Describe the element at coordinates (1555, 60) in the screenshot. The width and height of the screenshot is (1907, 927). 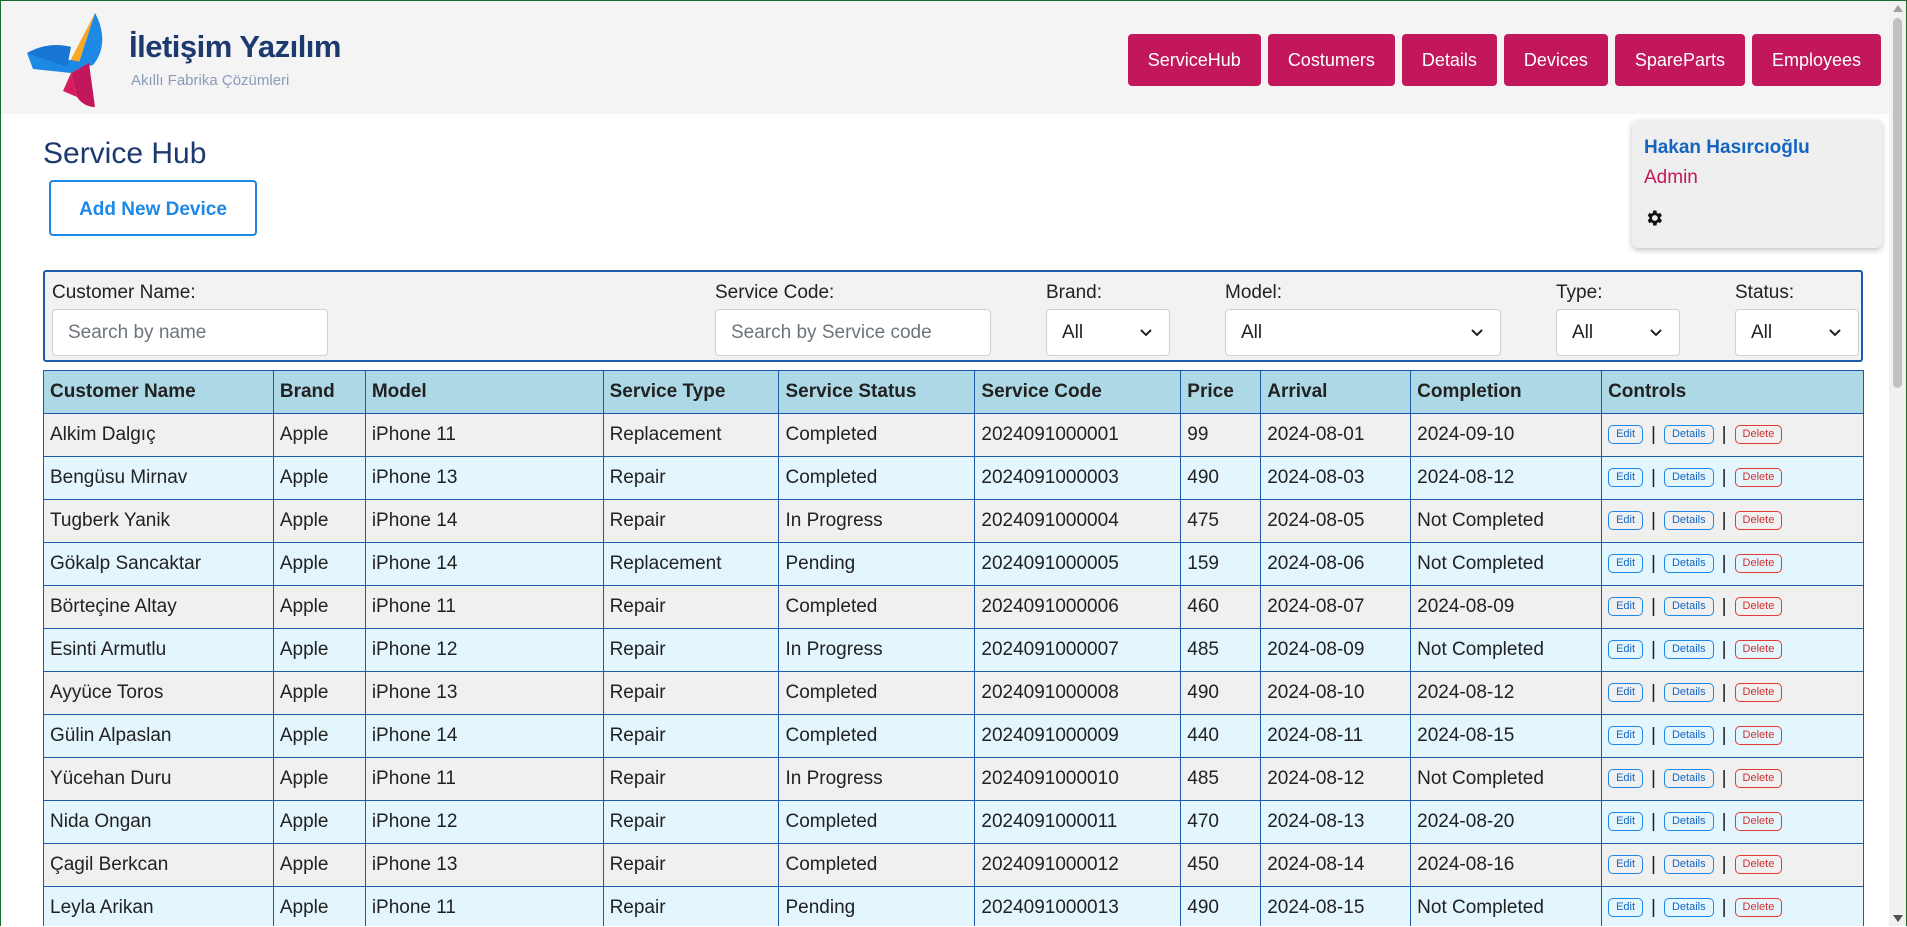
I see `nav-devices-button: Devices` at that location.